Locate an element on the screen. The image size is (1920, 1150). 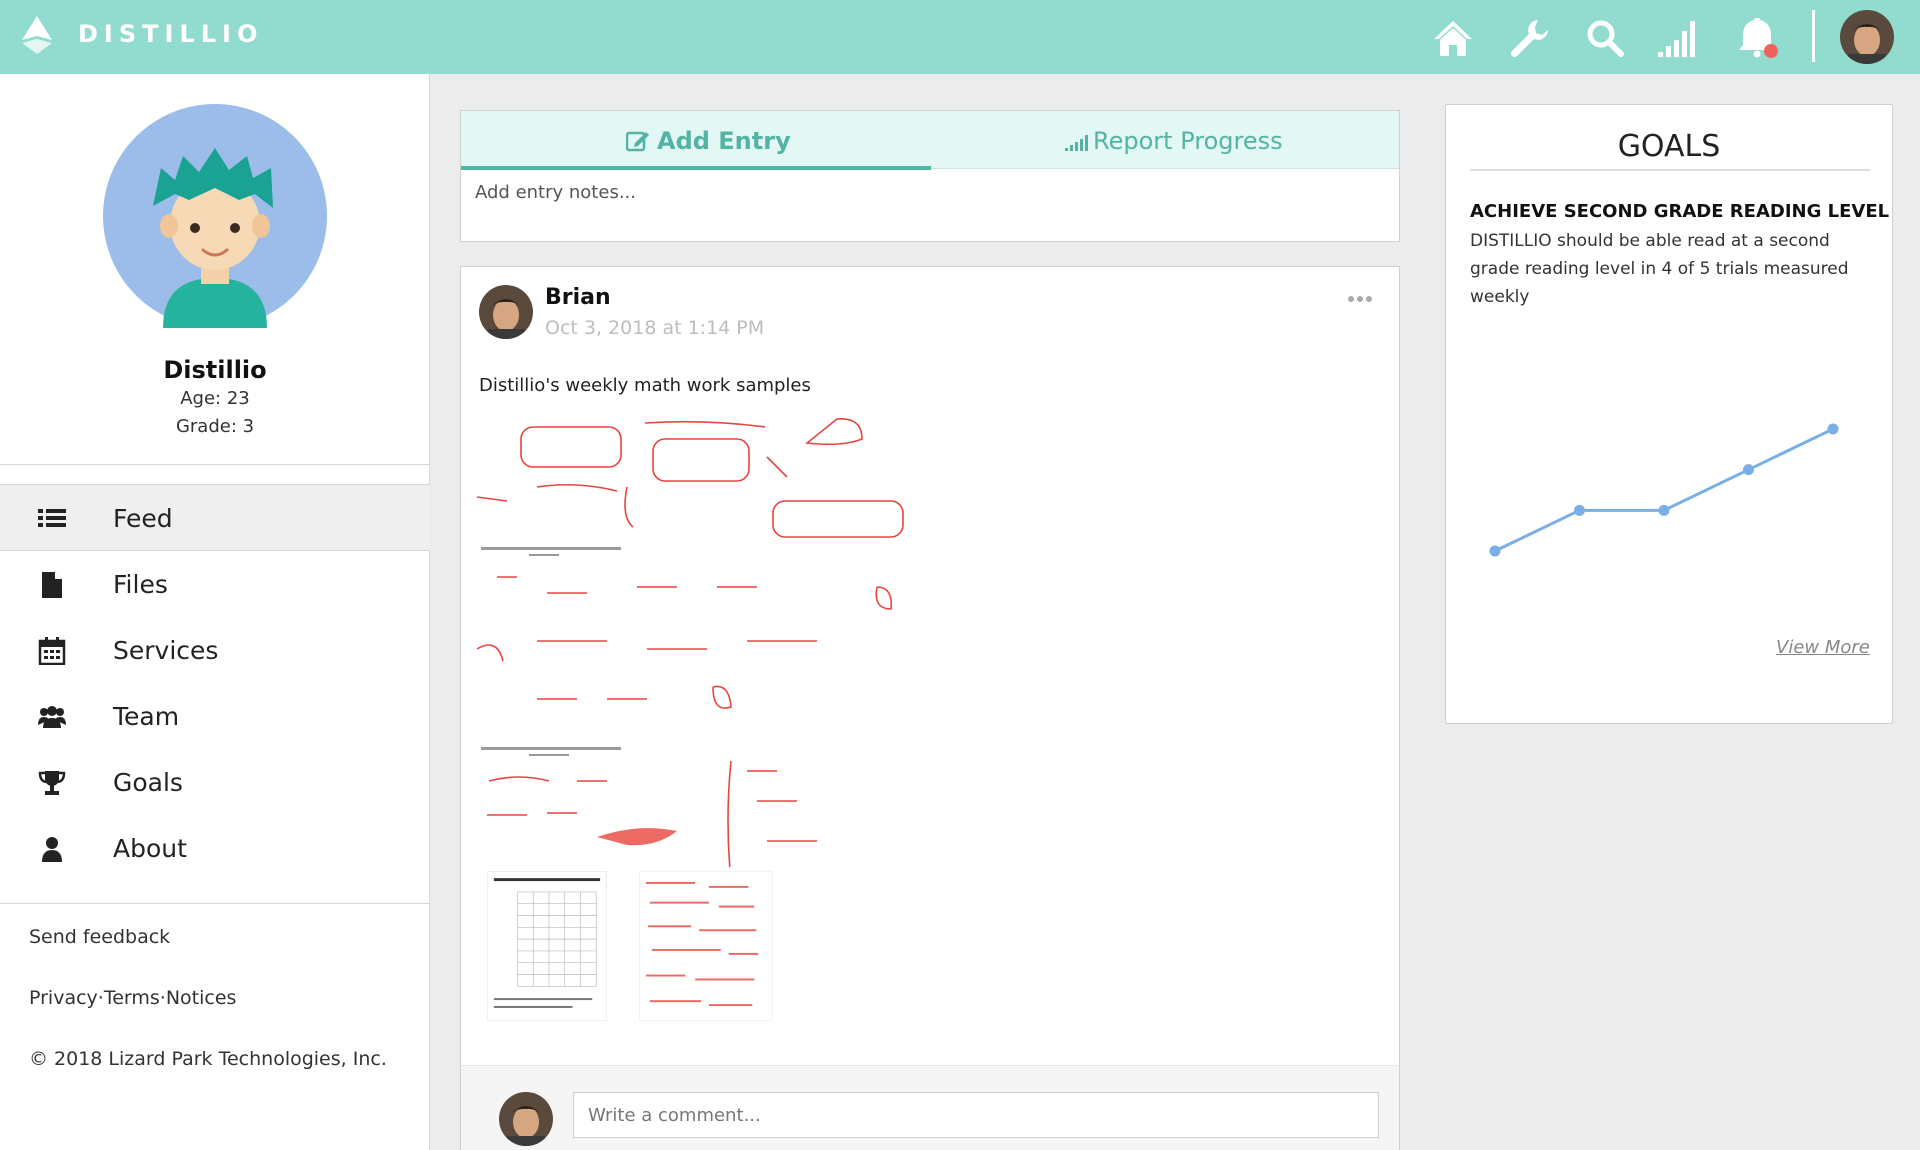
list-icon is located at coordinates (52, 518).